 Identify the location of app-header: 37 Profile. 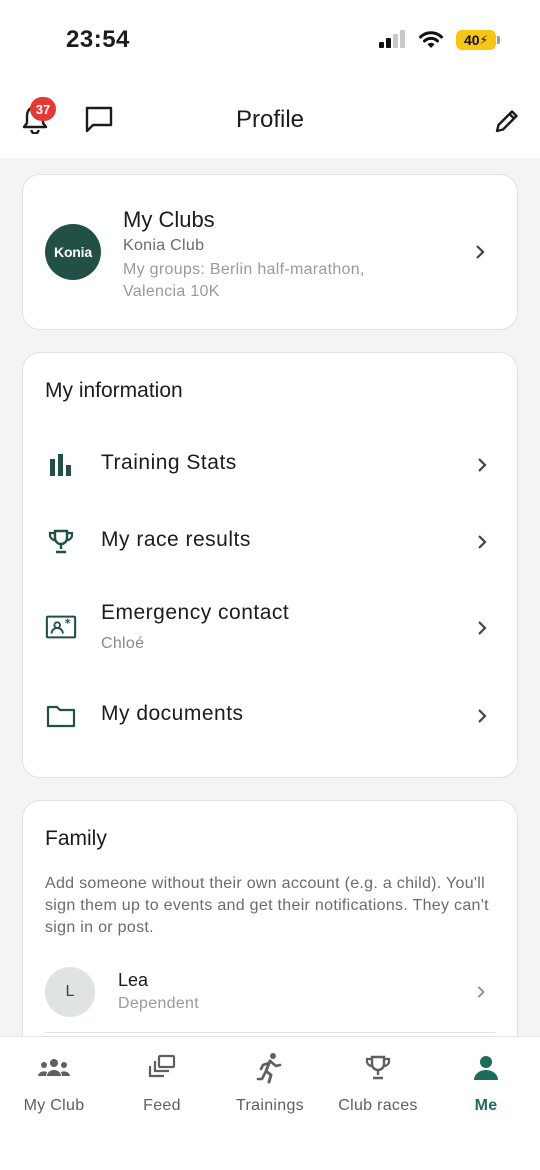
(270, 119).